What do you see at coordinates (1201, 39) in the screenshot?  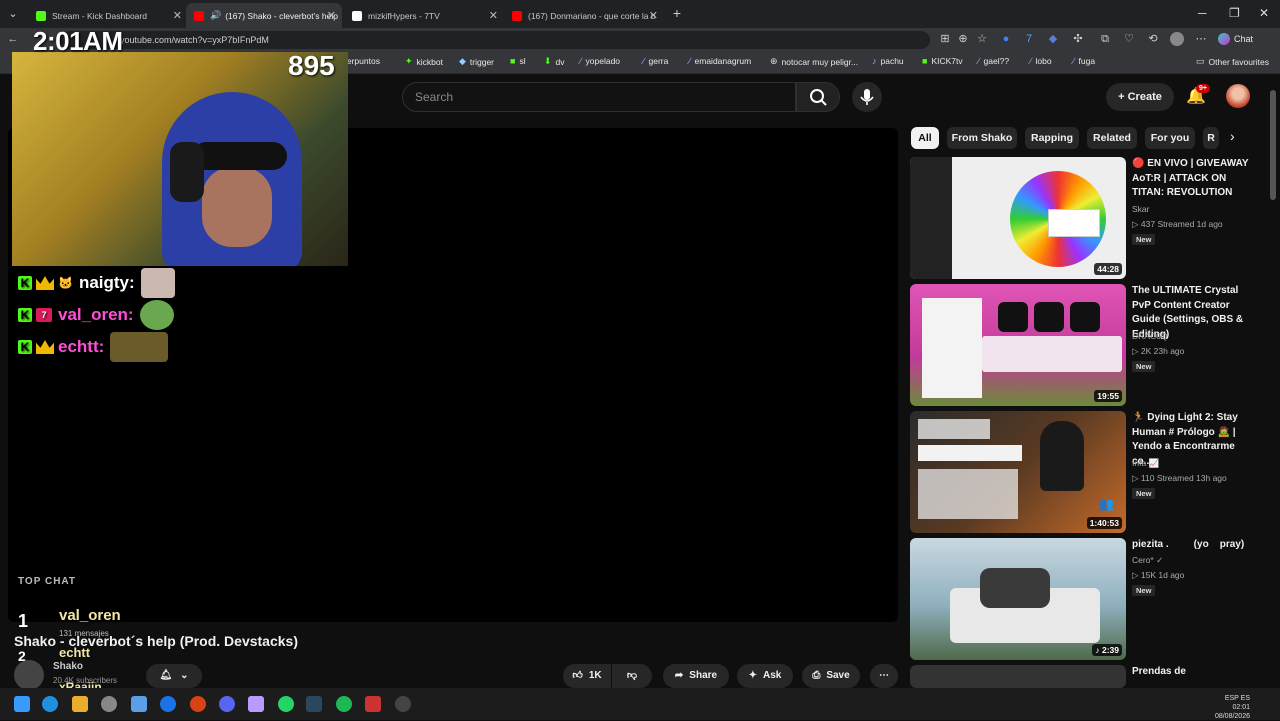 I see `more-icon: ⋯` at bounding box center [1201, 39].